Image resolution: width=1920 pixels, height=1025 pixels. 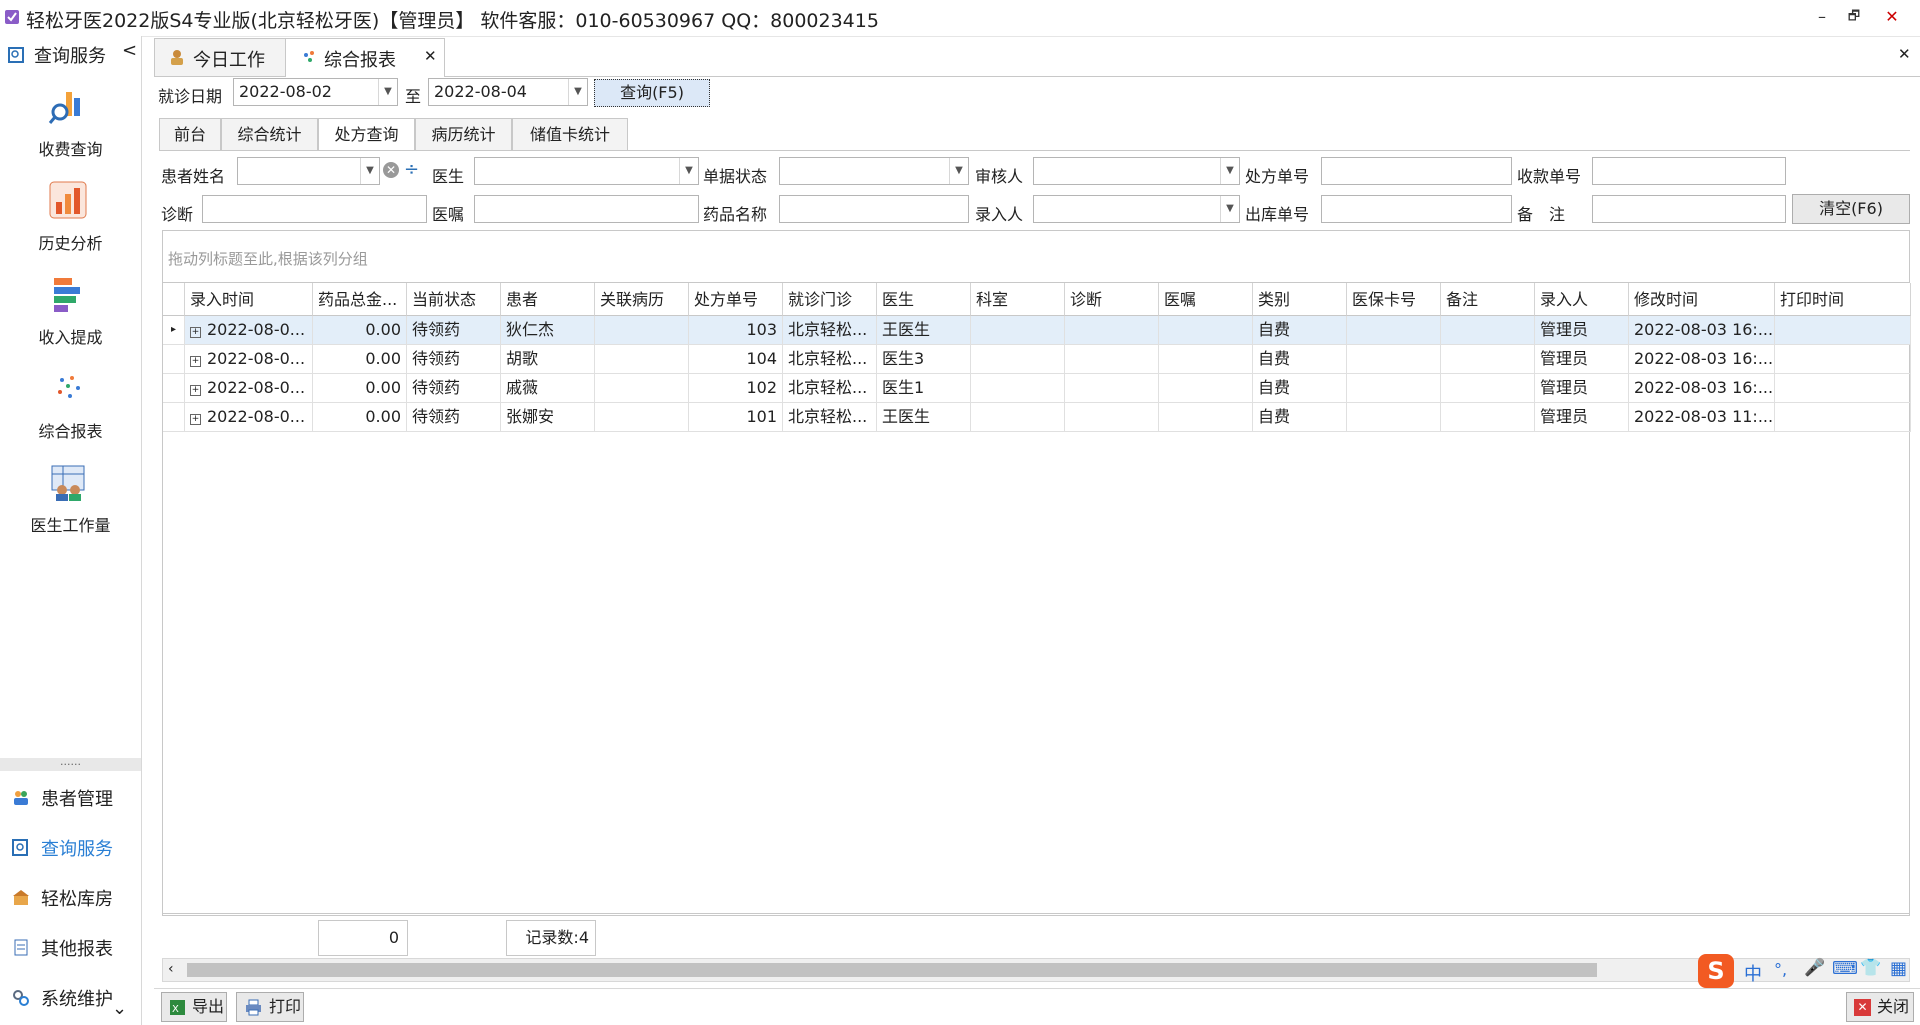 I want to click on scrollbar-thumb, so click(x=892, y=970).